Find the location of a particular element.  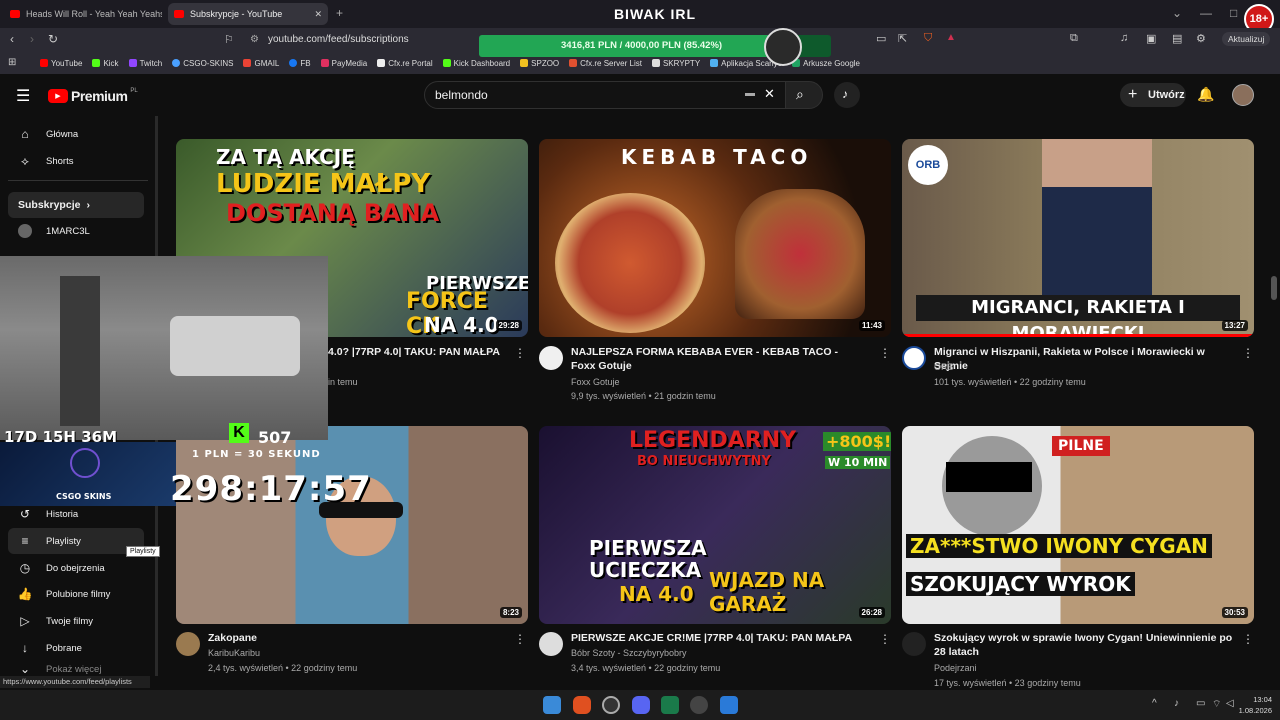

clear-search-icon: ✕ is located at coordinates (769, 94).